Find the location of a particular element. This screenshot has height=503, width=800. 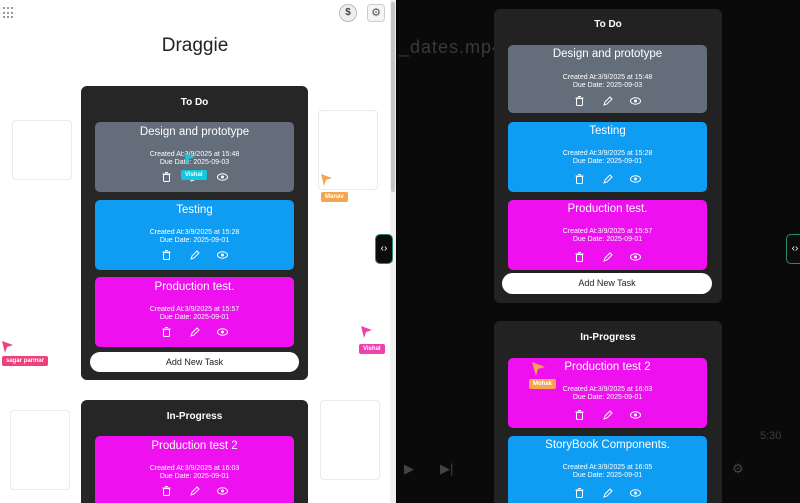

task-created: Created At:3/9/2025 at 16:03 is located at coordinates (194, 468).